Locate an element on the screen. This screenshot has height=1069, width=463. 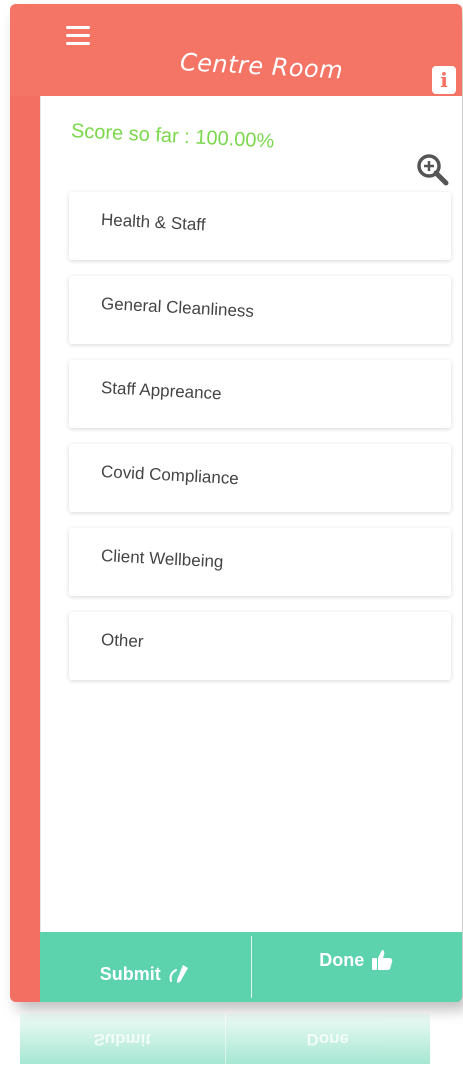
done-button: Done is located at coordinates (357, 960).